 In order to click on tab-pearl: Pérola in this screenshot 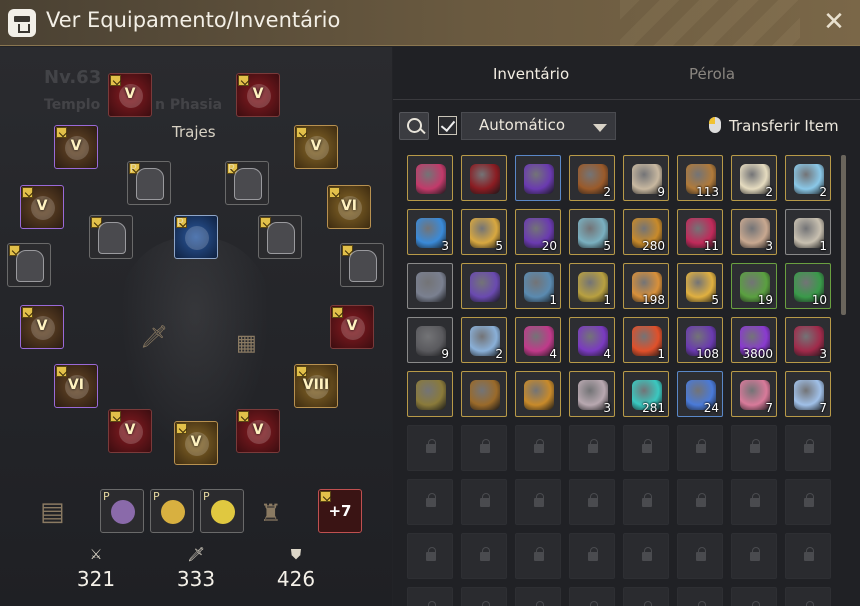, I will do `click(712, 74)`.